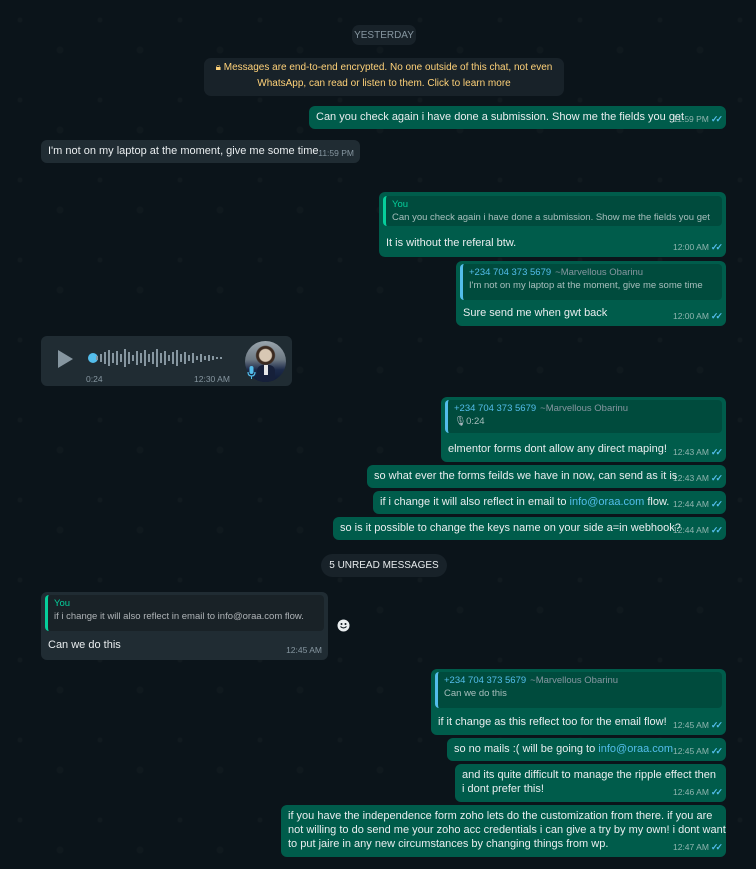  Describe the element at coordinates (94, 379) in the screenshot. I see `voice-duration: 0:24` at that location.